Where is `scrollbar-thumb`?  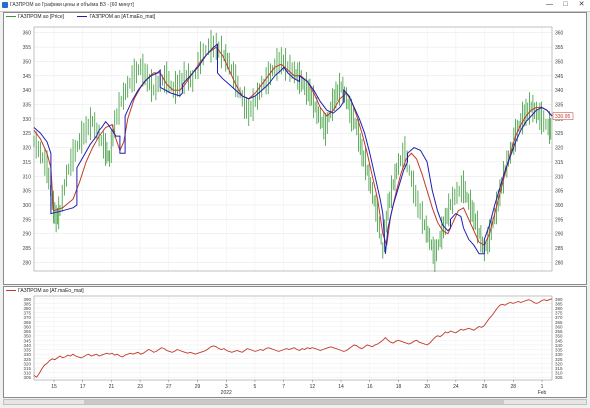 scrollbar-thumb is located at coordinates (294, 402).